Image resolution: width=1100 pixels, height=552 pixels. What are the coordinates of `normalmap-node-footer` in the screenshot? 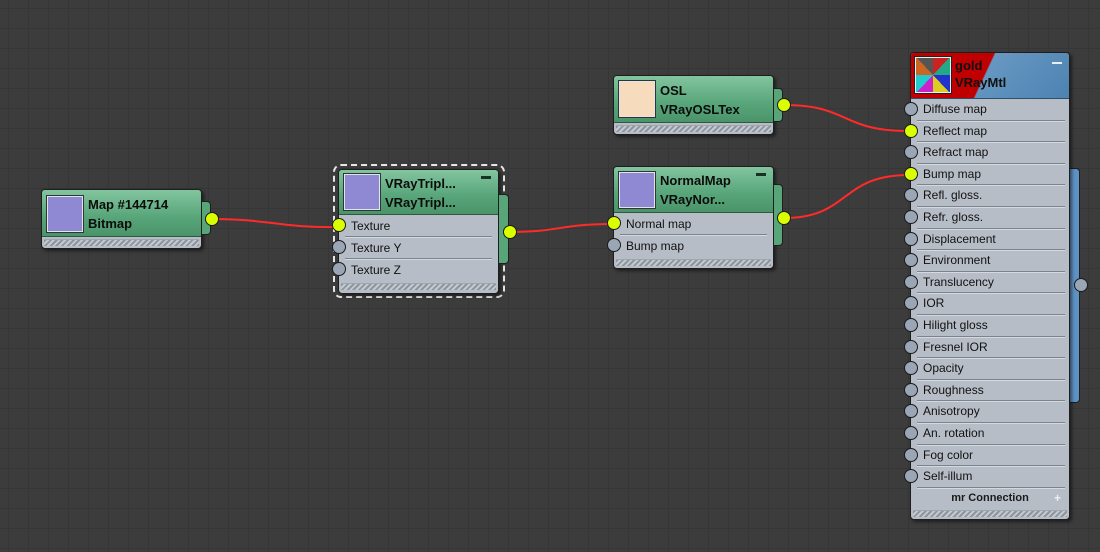 It's located at (693, 262).